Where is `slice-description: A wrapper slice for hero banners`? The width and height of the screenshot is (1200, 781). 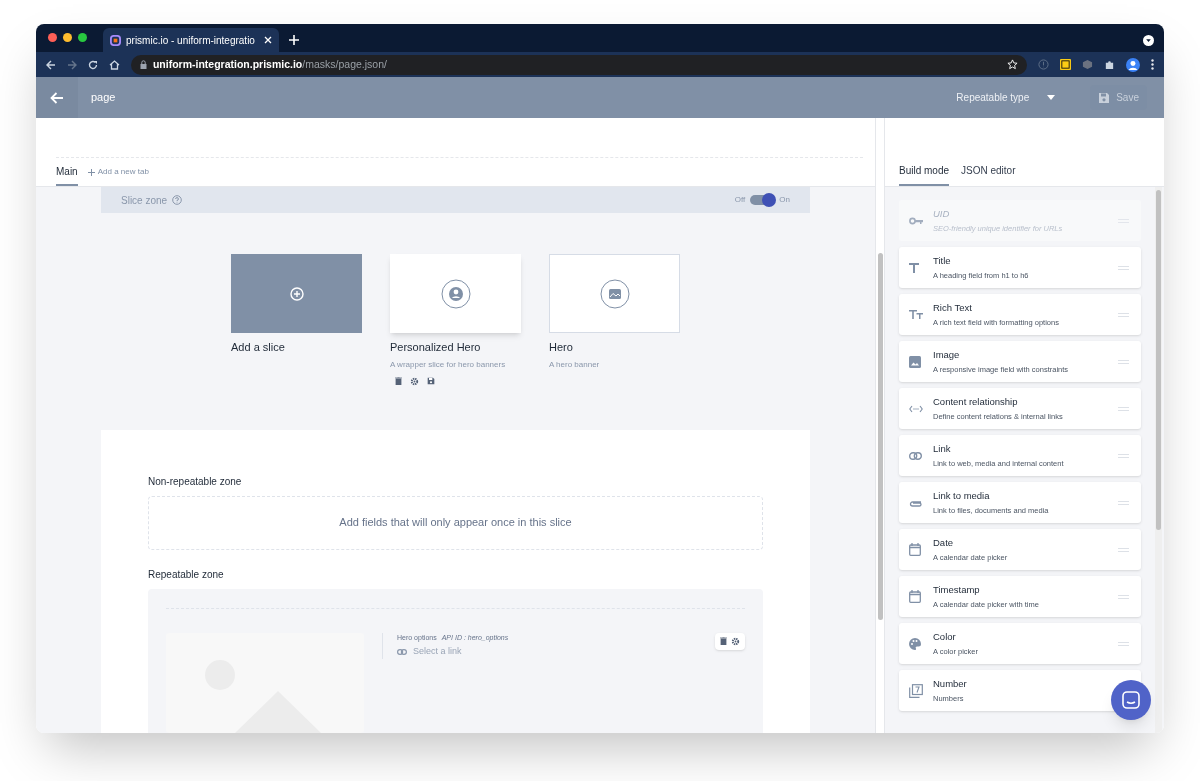
slice-description: A wrapper slice for hero banners is located at coordinates (448, 364).